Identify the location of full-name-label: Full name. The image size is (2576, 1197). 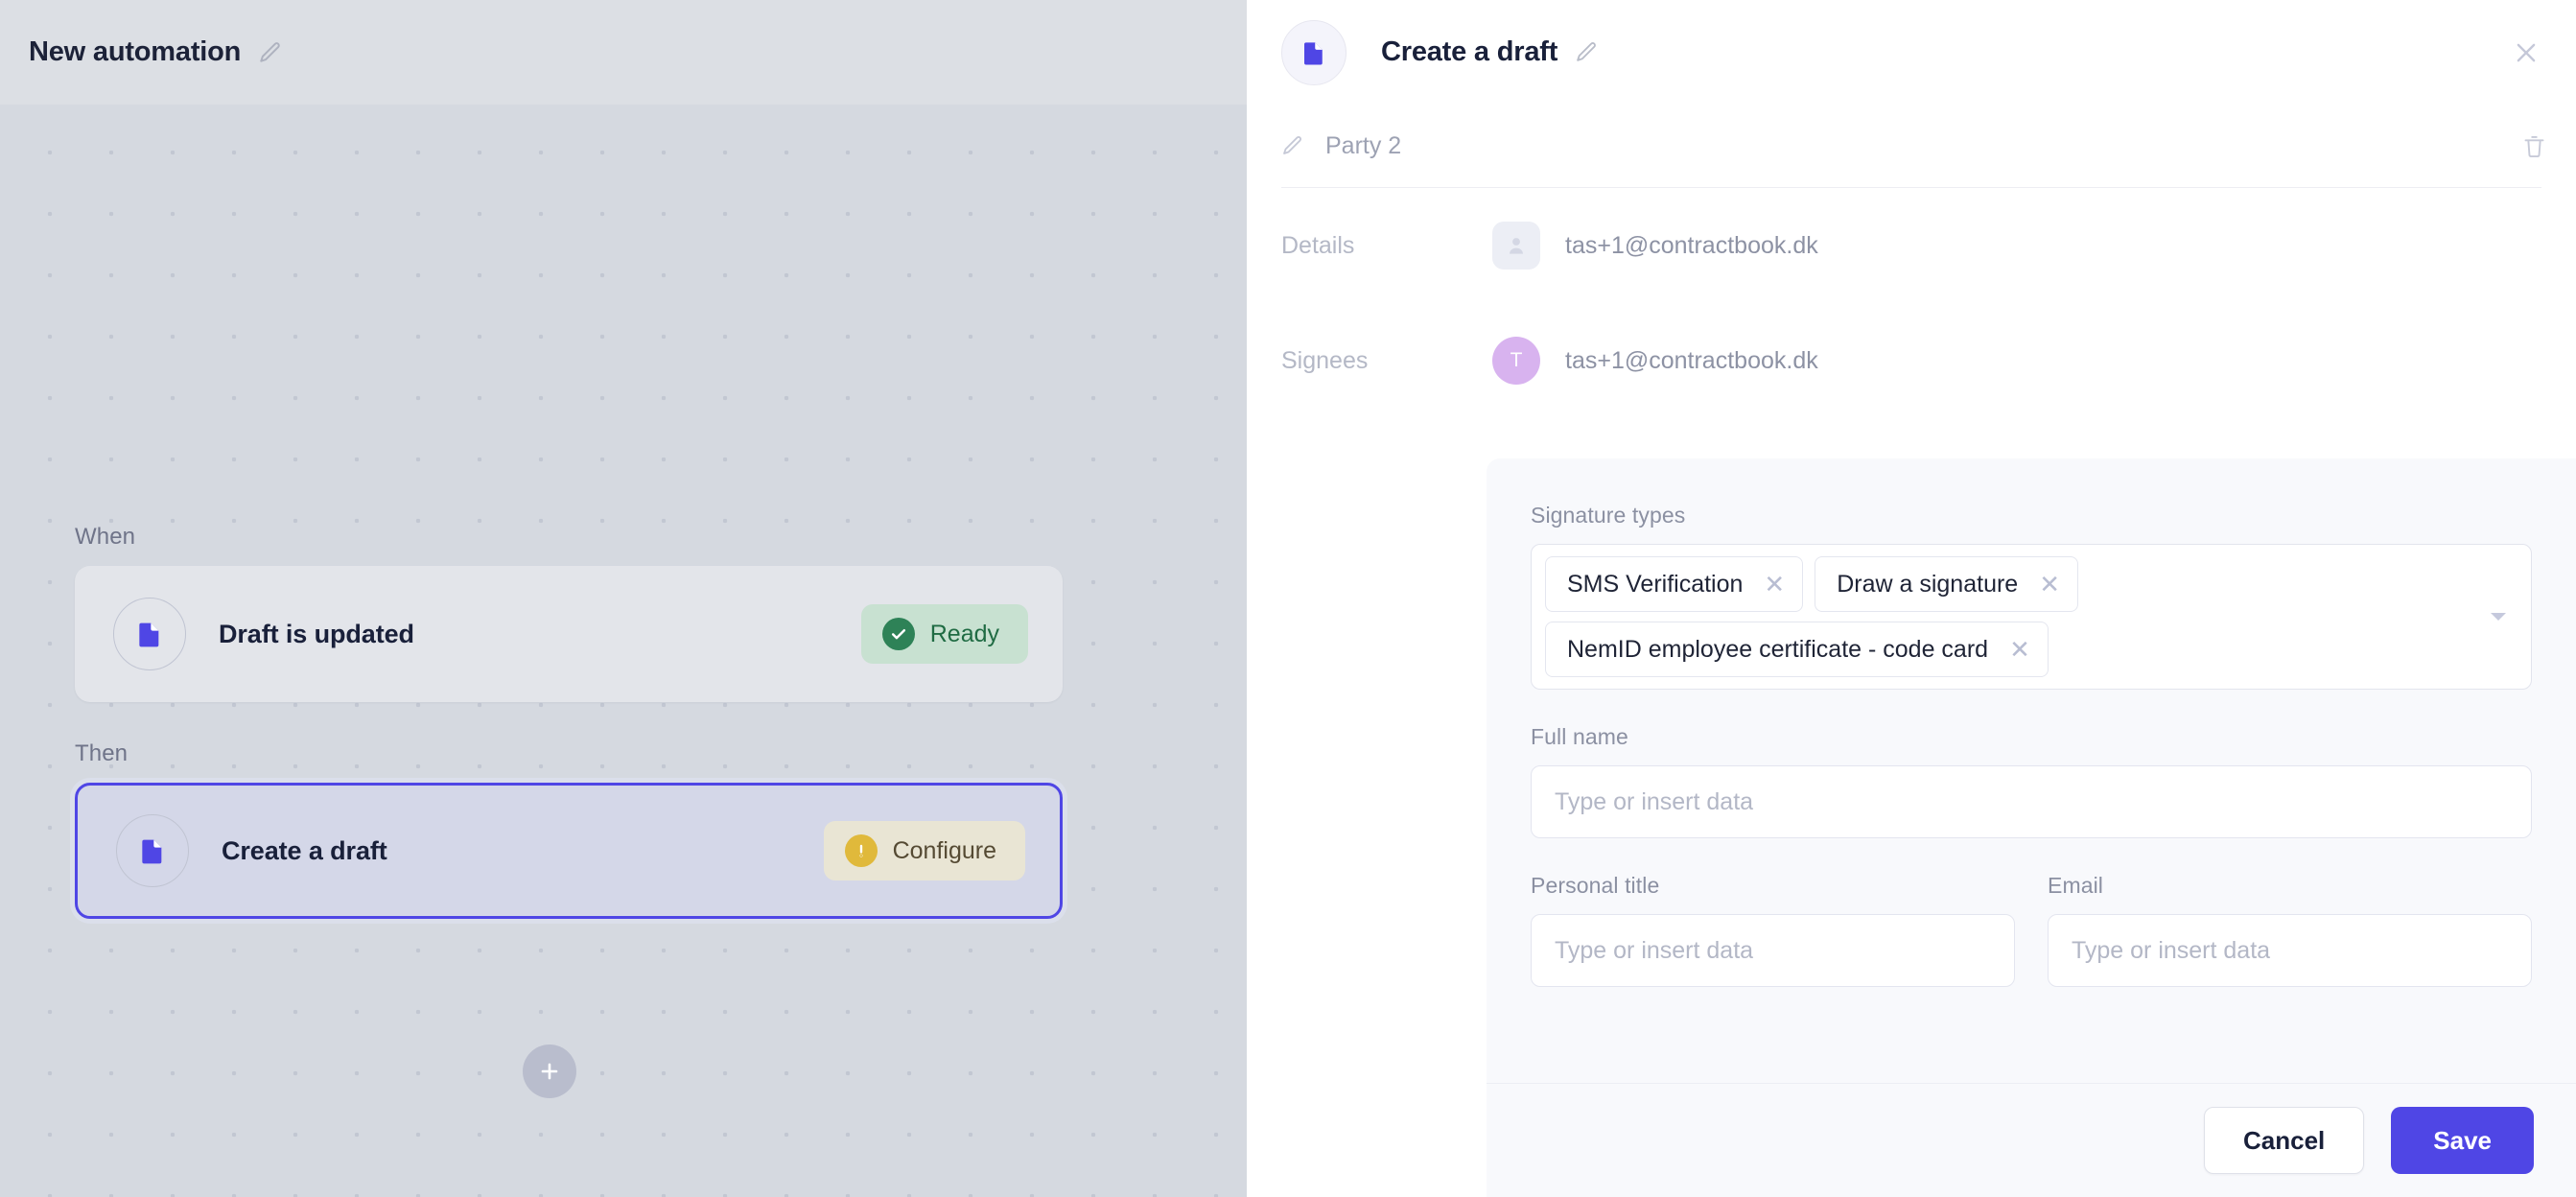
(1579, 736).